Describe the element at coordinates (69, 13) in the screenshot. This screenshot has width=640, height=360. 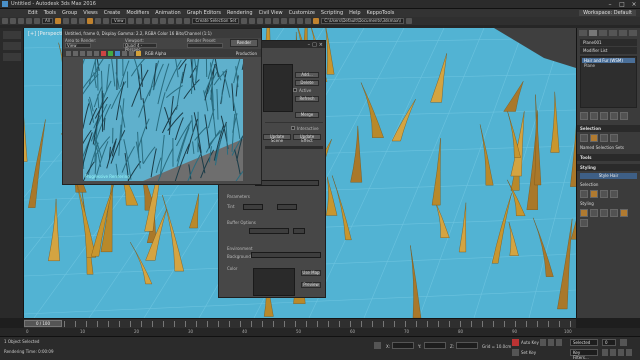
I see `menu-group: Group` at that location.